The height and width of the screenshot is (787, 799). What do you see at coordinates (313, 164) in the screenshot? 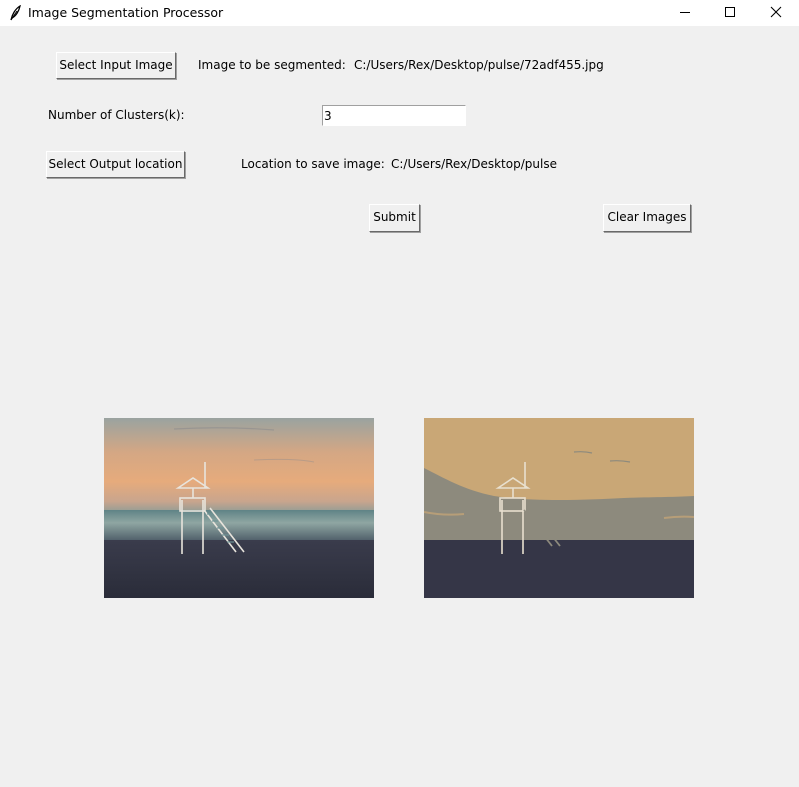
I see `output-caption: Location to save image:` at bounding box center [313, 164].